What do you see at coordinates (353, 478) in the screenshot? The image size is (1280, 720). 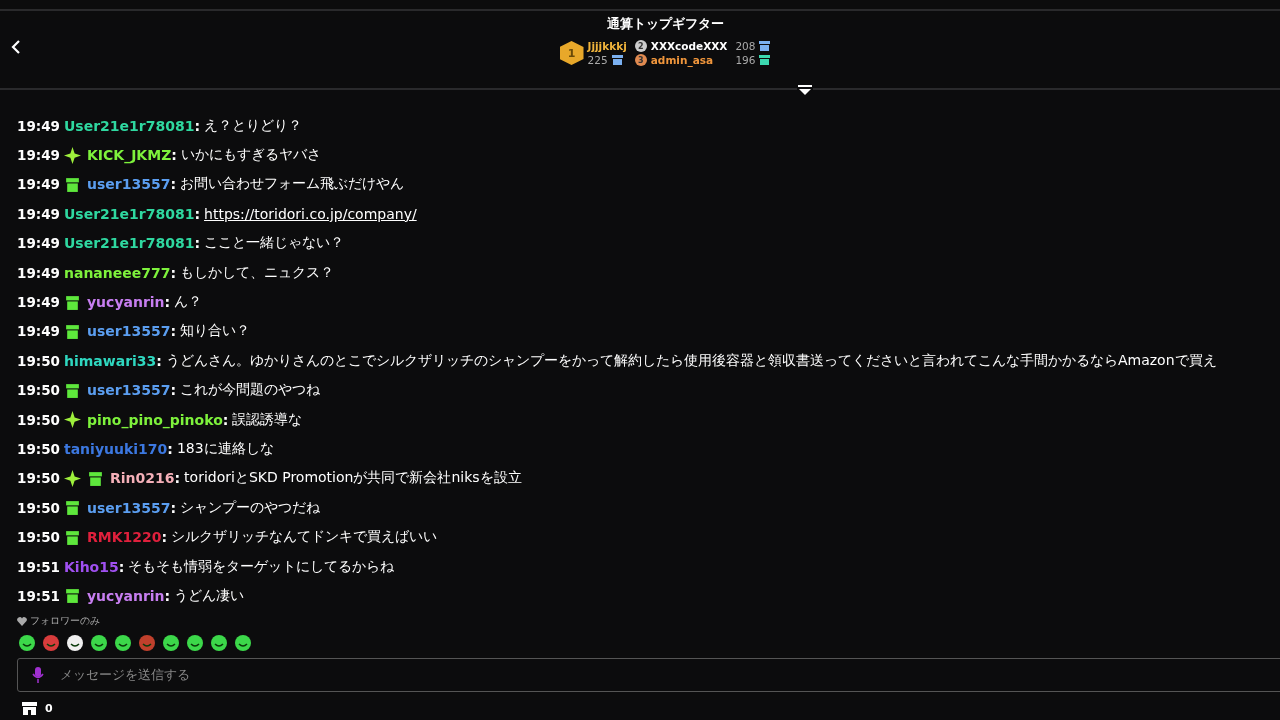 I see `message-text: toridoriとSKD Promotionが共同で新会社niksを設立` at bounding box center [353, 478].